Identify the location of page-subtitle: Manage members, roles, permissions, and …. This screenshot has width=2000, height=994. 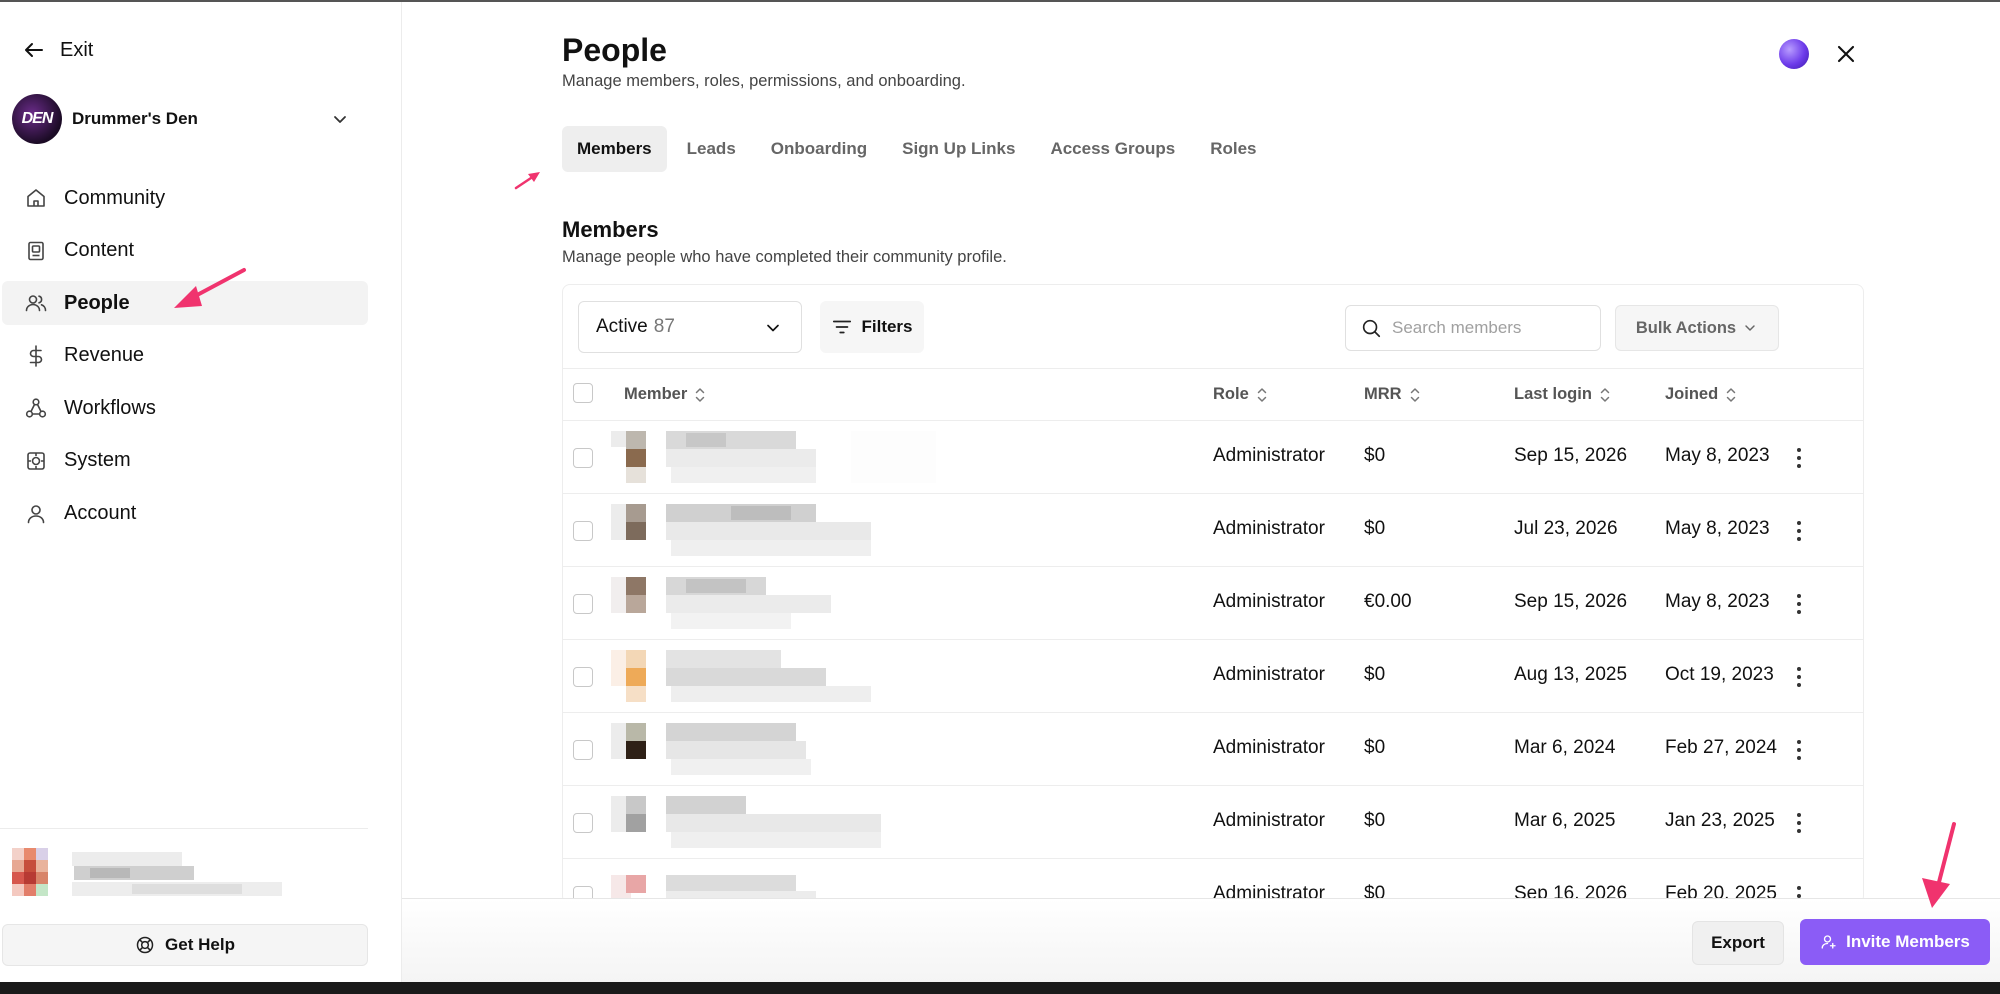
(764, 81).